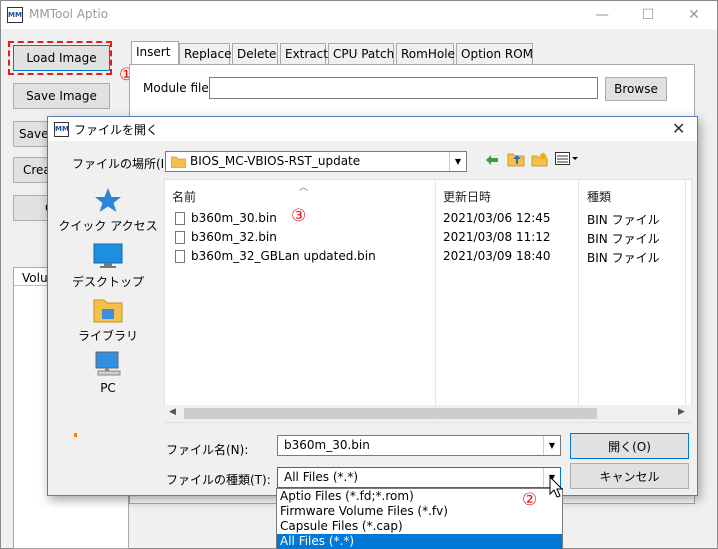 The width and height of the screenshot is (718, 549). I want to click on filename-label: ファイル名(N):, so click(207, 450).